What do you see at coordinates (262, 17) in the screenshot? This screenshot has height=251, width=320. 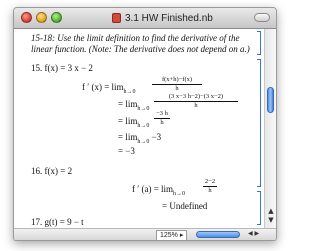 I see `toolbar-toggle-button` at bounding box center [262, 17].